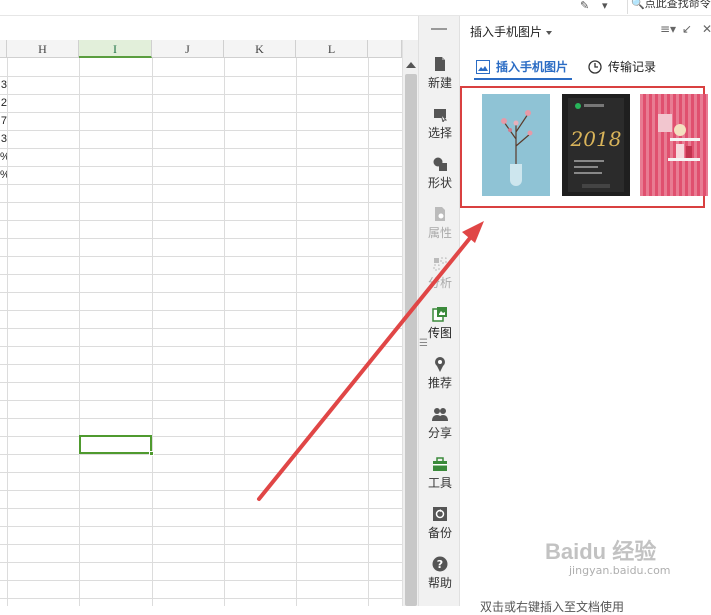 This screenshot has height=615, width=711. What do you see at coordinates (260, 49) in the screenshot?
I see `column-header-k: K` at bounding box center [260, 49].